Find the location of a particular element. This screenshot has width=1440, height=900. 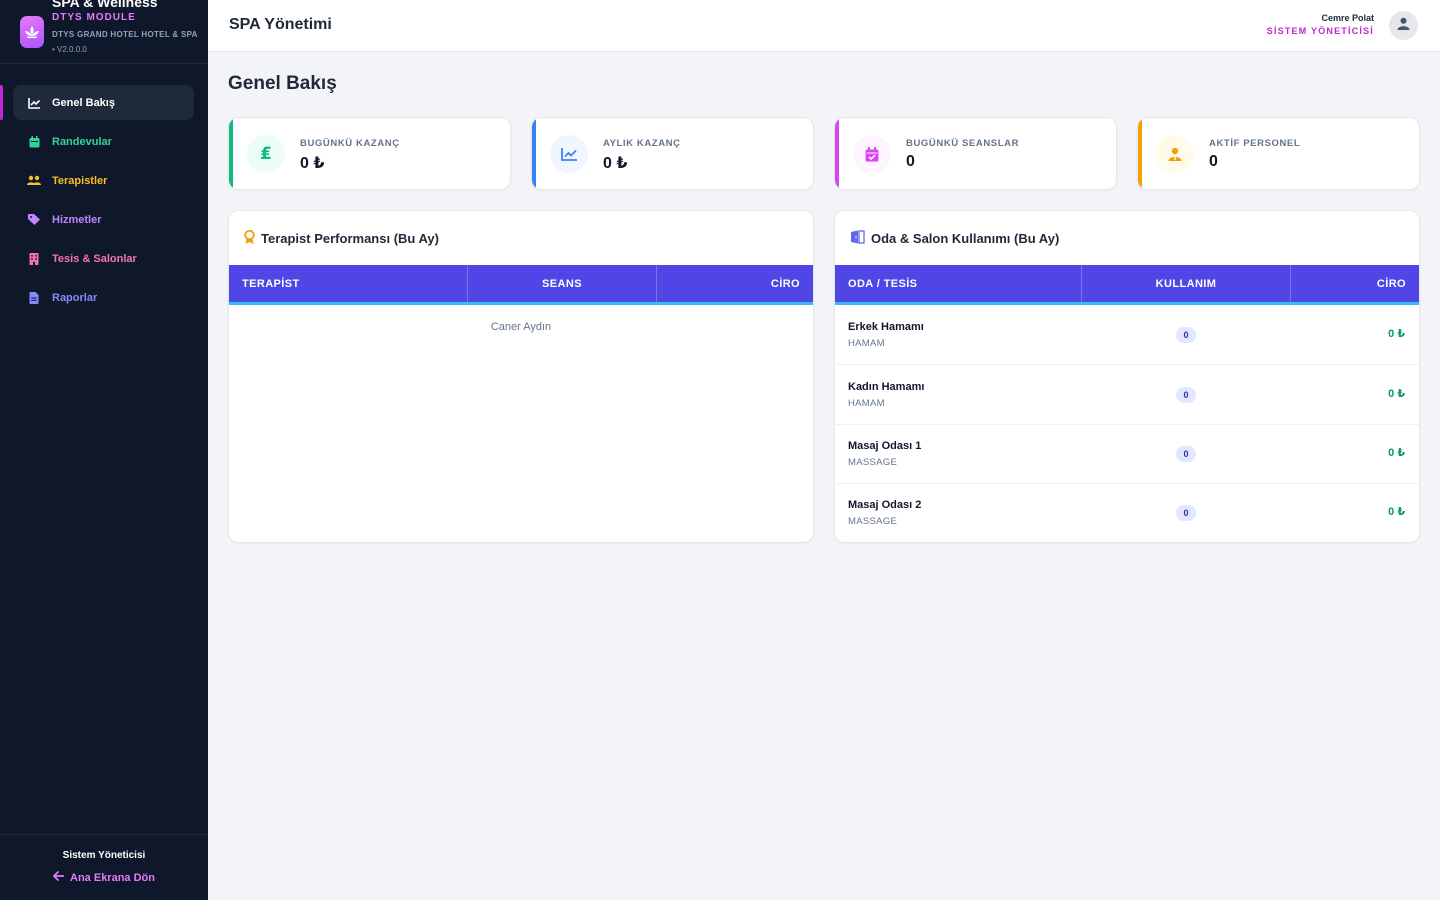

stat-label: AYLIK KAZANÇ is located at coordinates (642, 143).